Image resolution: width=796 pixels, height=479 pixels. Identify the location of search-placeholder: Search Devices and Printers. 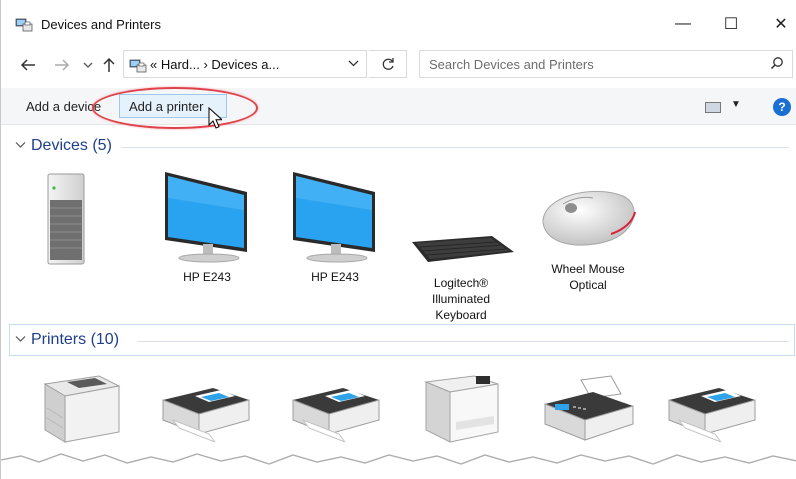
(511, 64).